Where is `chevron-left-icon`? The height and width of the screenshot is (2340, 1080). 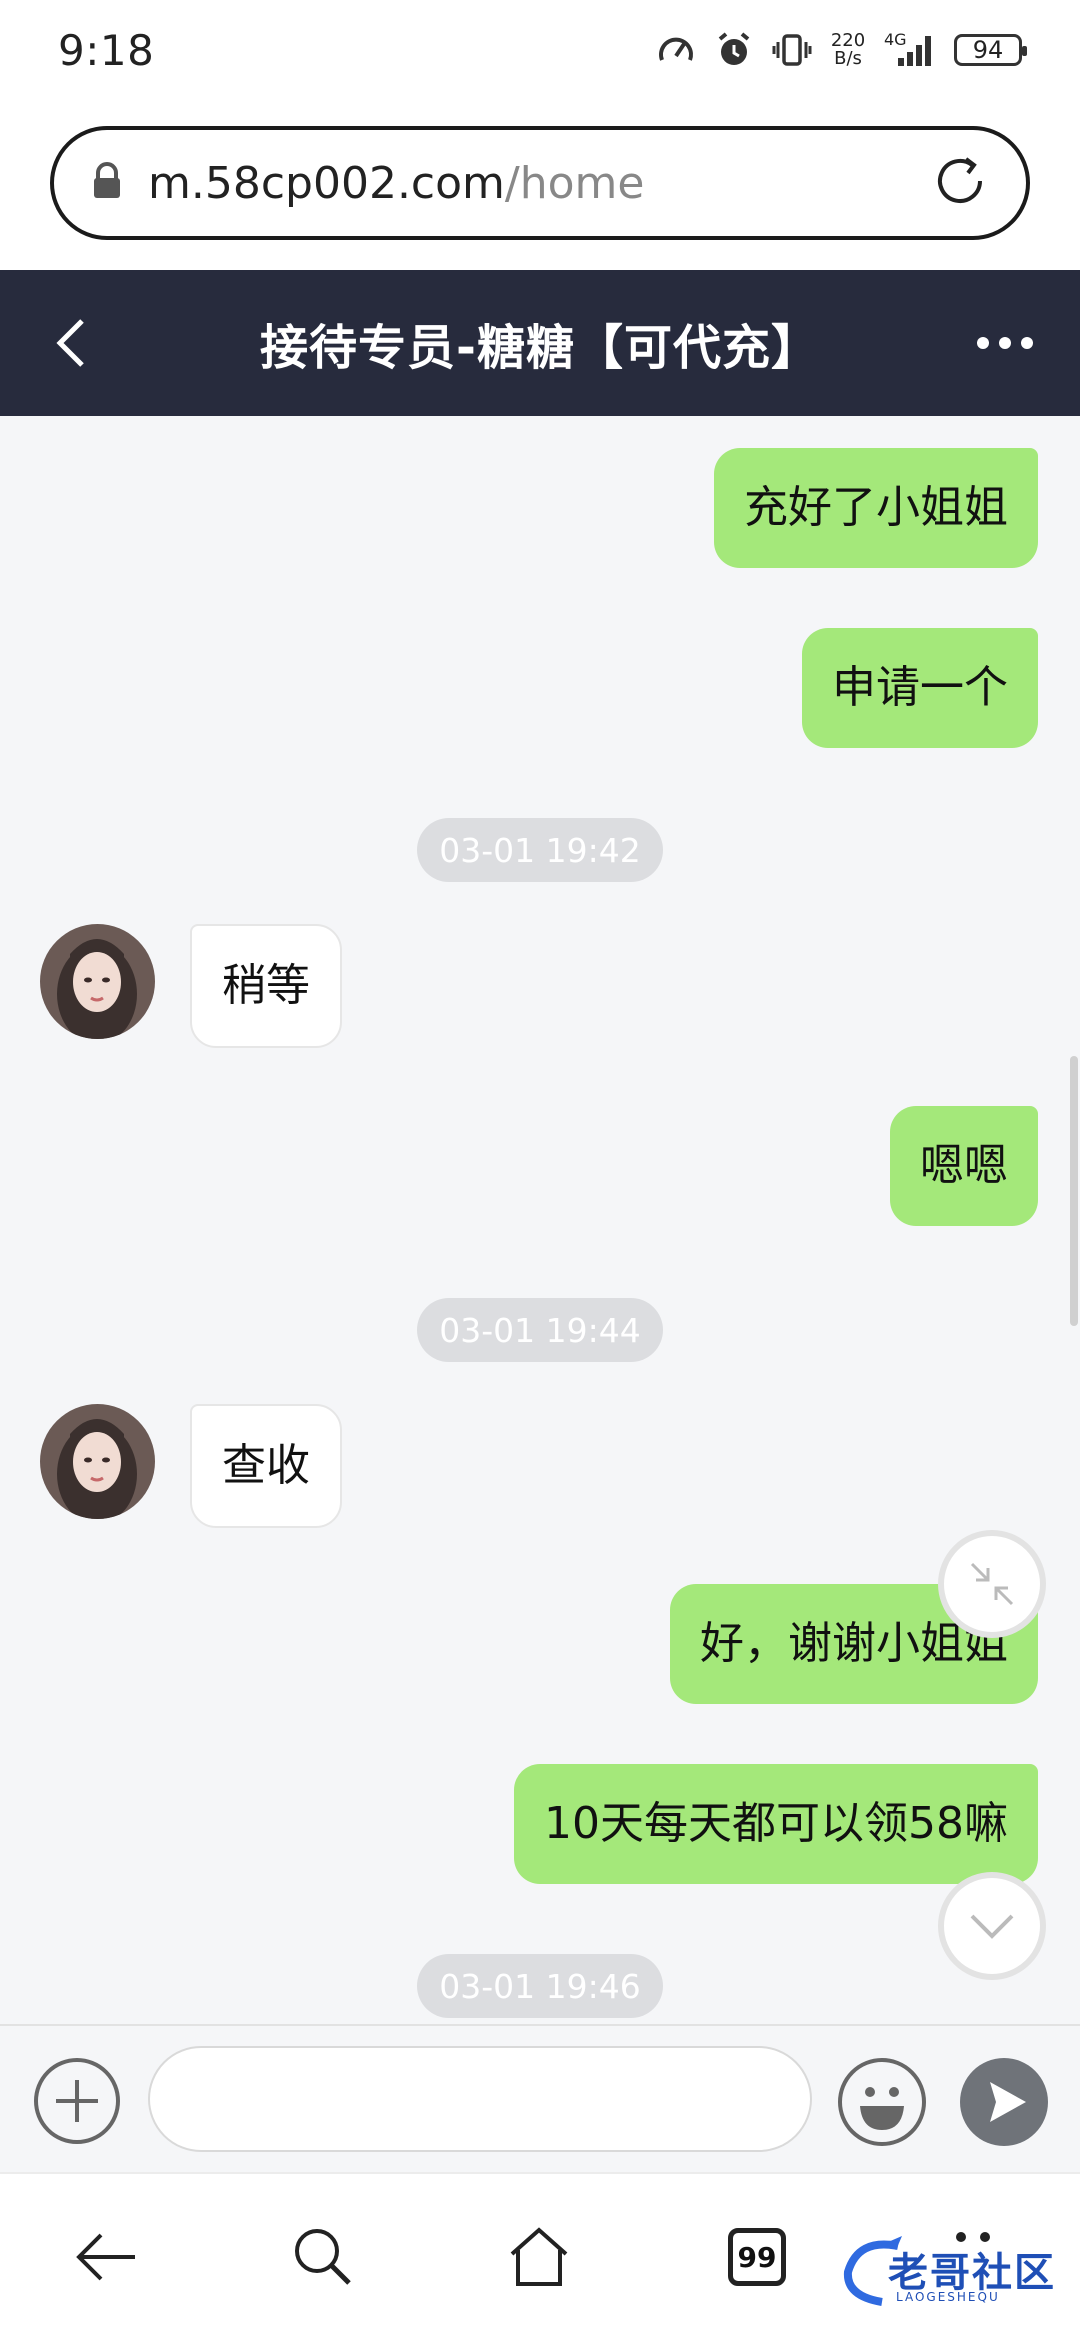
chevron-left-icon is located at coordinates (70, 343).